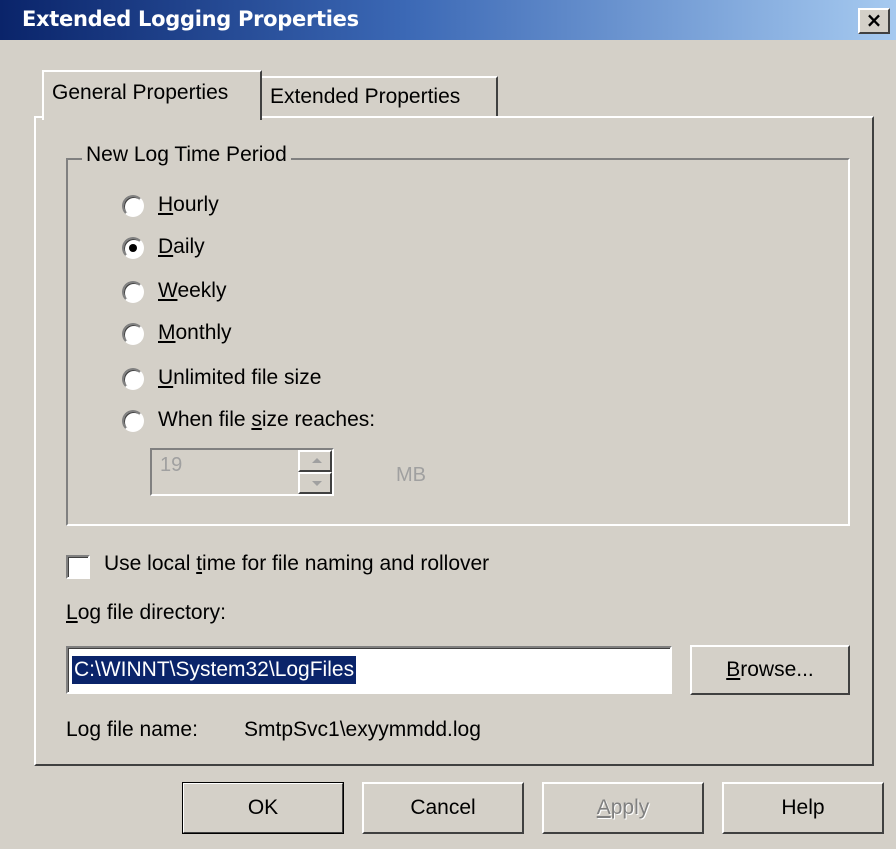  What do you see at coordinates (140, 92) in the screenshot?
I see `tab-label: General Properties` at bounding box center [140, 92].